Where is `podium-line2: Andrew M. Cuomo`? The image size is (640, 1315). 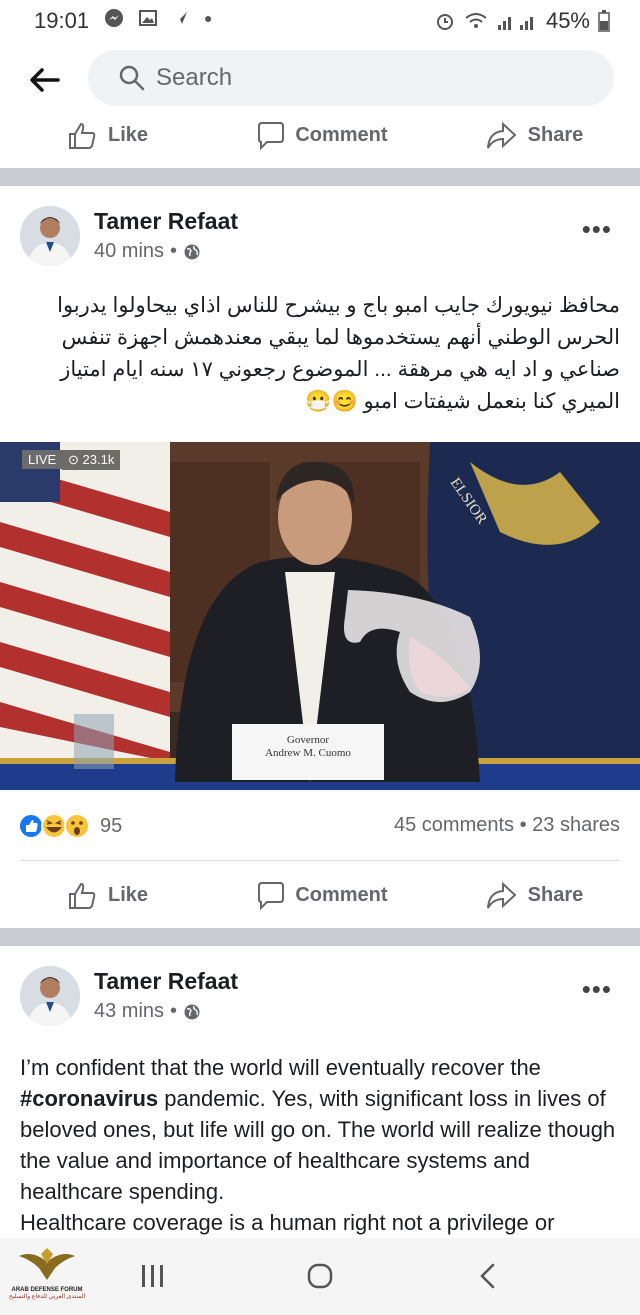 podium-line2: Andrew M. Cuomo is located at coordinates (308, 753).